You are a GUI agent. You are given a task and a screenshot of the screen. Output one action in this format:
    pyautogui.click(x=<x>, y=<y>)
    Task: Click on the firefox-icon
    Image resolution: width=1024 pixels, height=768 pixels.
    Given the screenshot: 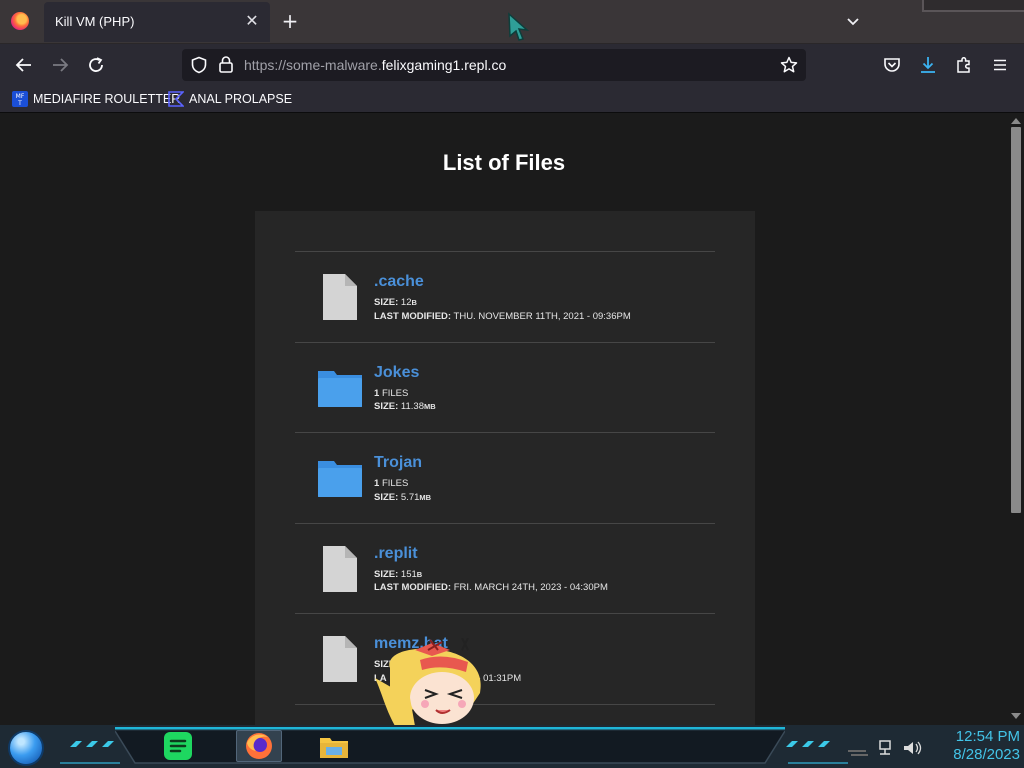 What is the action you would take?
    pyautogui.click(x=259, y=746)
    